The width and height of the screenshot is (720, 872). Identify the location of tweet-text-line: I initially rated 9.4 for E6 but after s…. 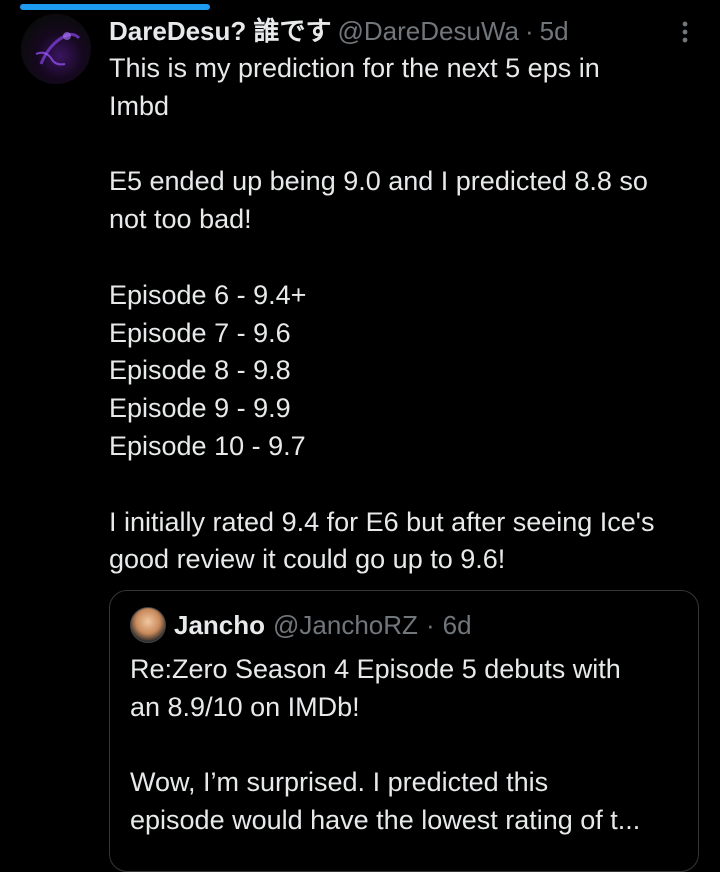
(382, 521).